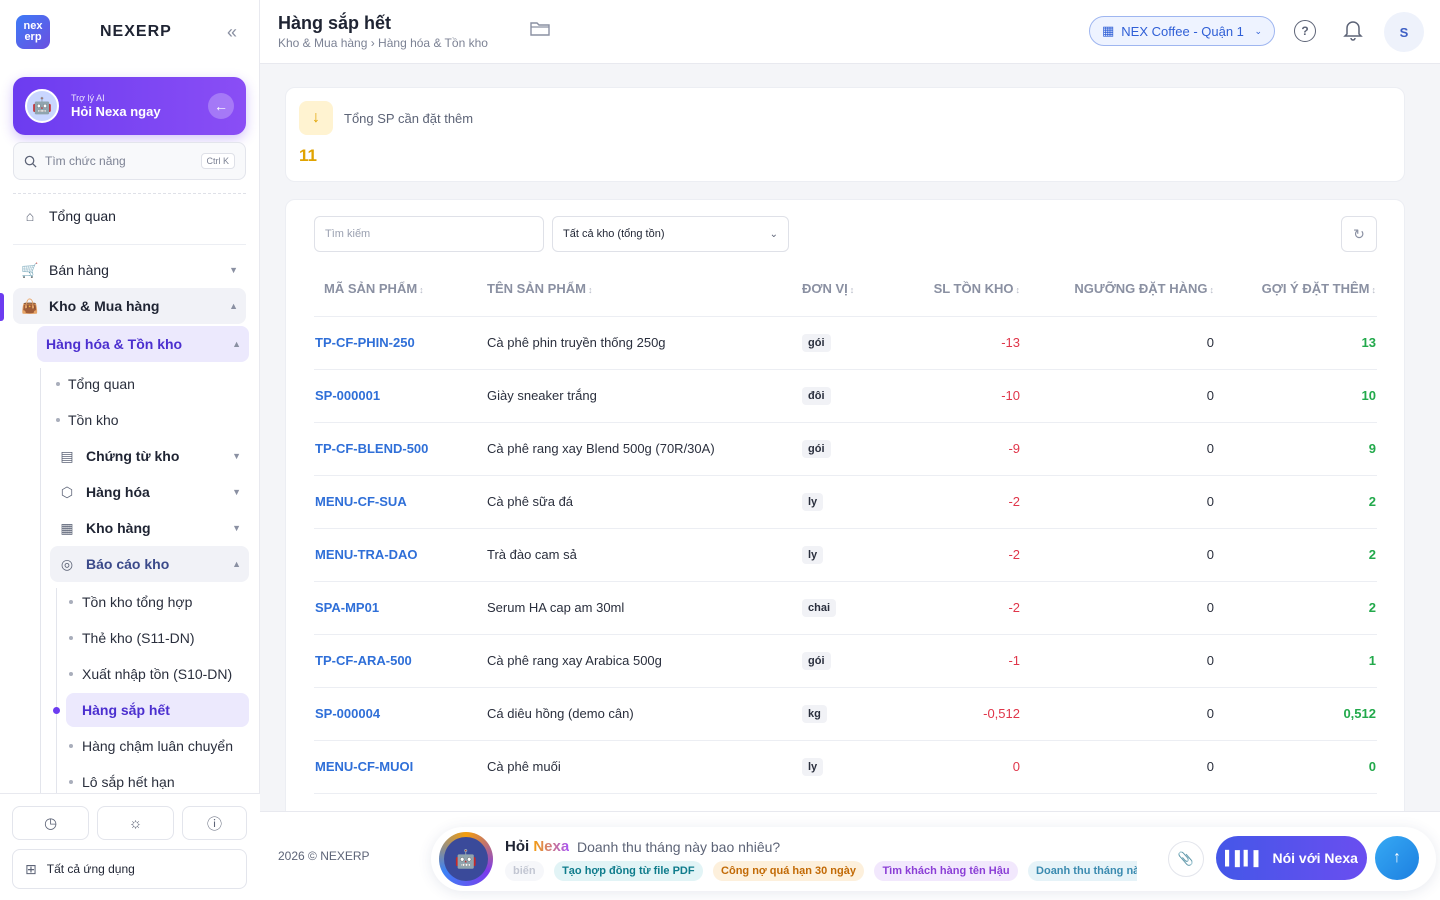  Describe the element at coordinates (956, 289) in the screenshot. I see `column-header-stock: SL TỒN KHO ↕` at that location.